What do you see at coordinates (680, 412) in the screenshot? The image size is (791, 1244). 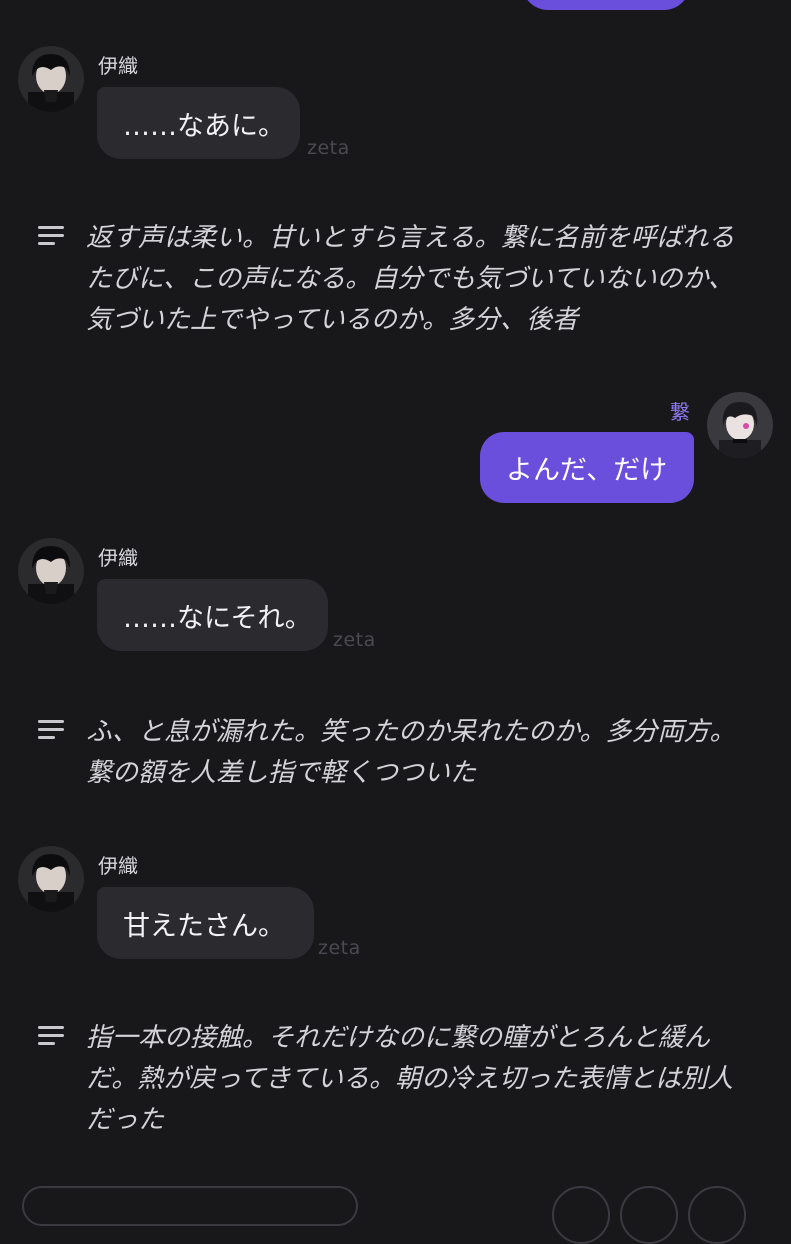 I see `user-name: 繋` at bounding box center [680, 412].